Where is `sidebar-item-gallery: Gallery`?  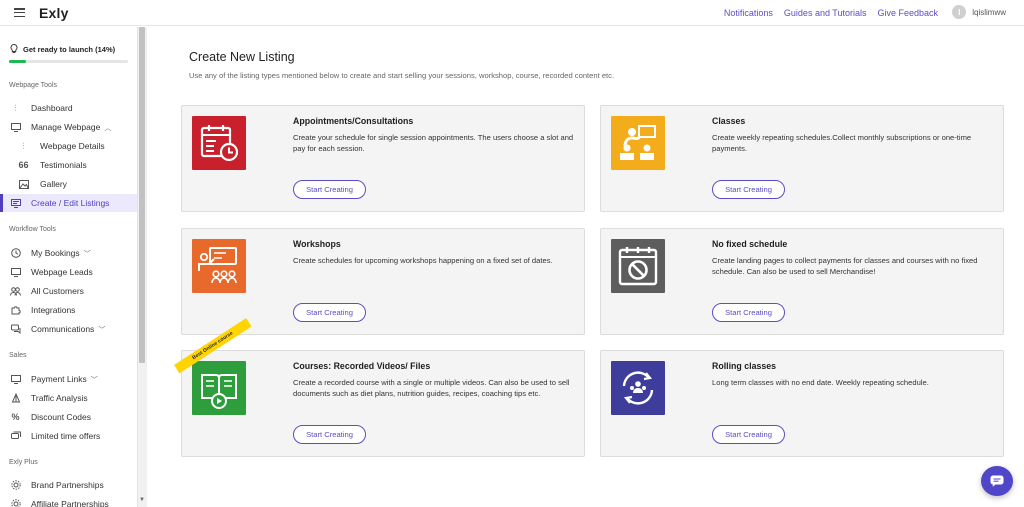
sidebar-item-gallery: Gallery is located at coordinates (68, 184).